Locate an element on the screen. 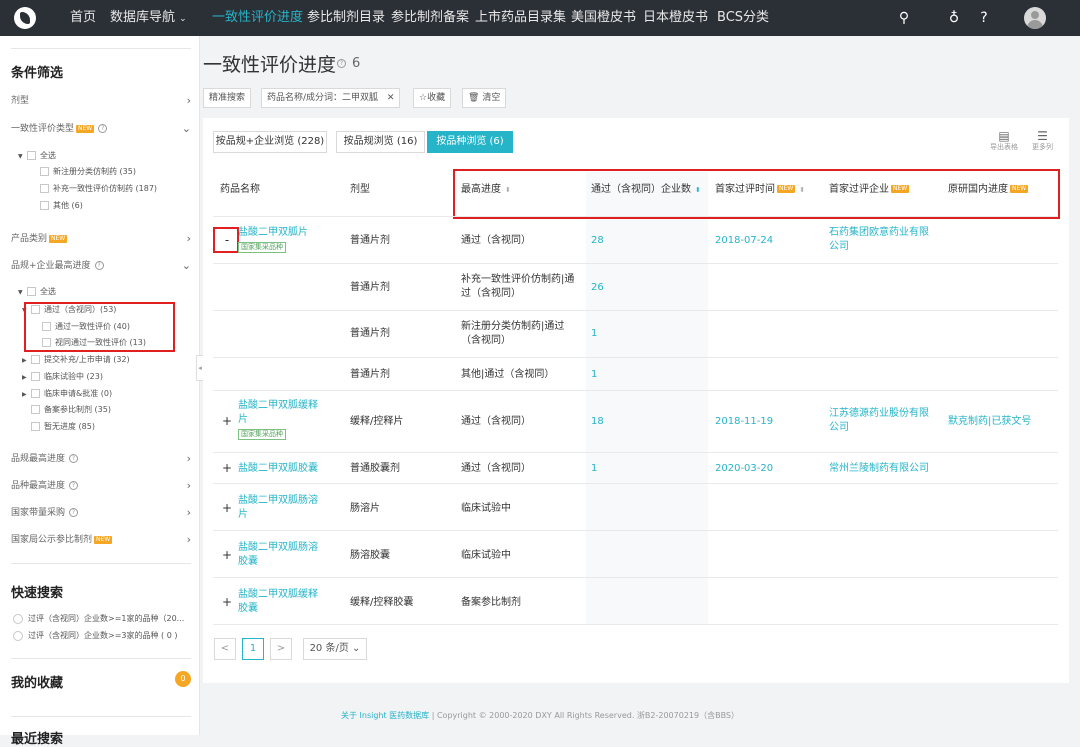 The image size is (1080, 747). tab-spec: 按品规浏览 (16) is located at coordinates (380, 142).